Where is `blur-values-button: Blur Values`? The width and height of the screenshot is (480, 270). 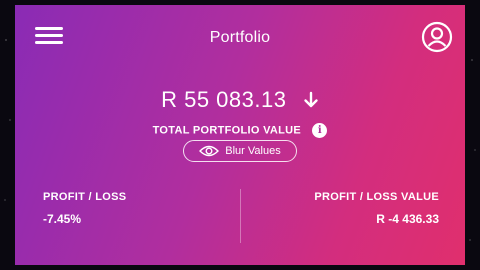
blur-values-button: Blur Values is located at coordinates (240, 151).